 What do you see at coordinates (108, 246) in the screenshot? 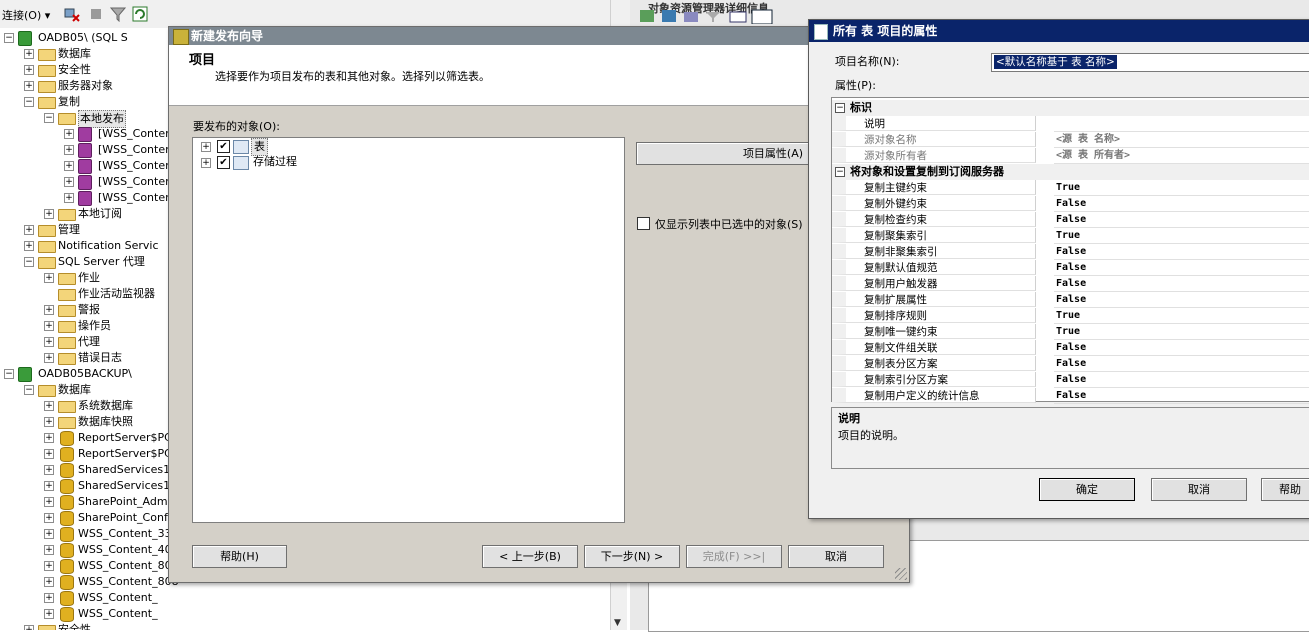
I see `tree-node-label: Notification Servic` at bounding box center [108, 246].